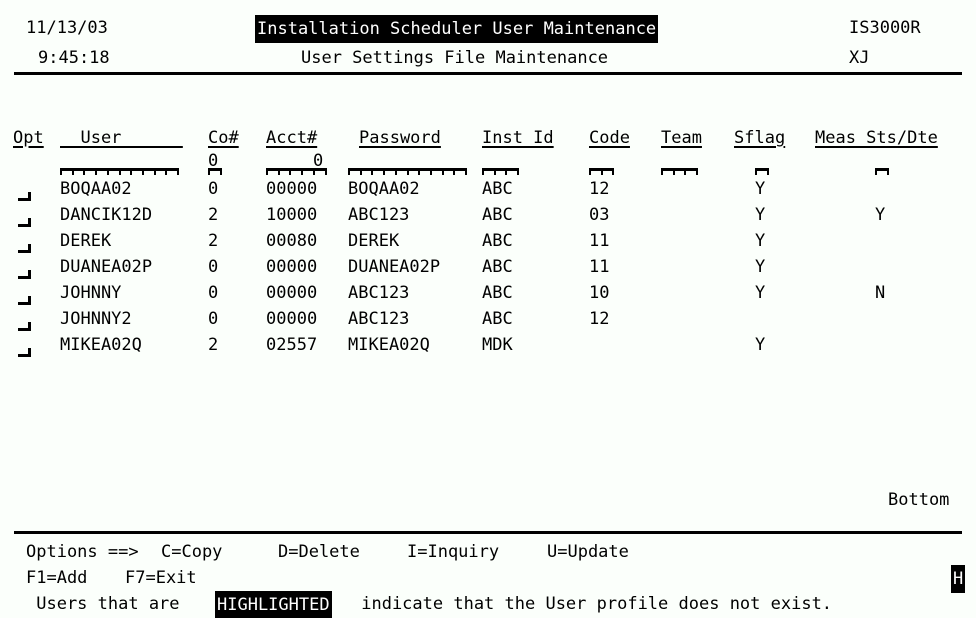 Image resolution: width=976 pixels, height=618 pixels. Describe the element at coordinates (96, 319) in the screenshot. I see `cell-user: JOHNNY2` at that location.